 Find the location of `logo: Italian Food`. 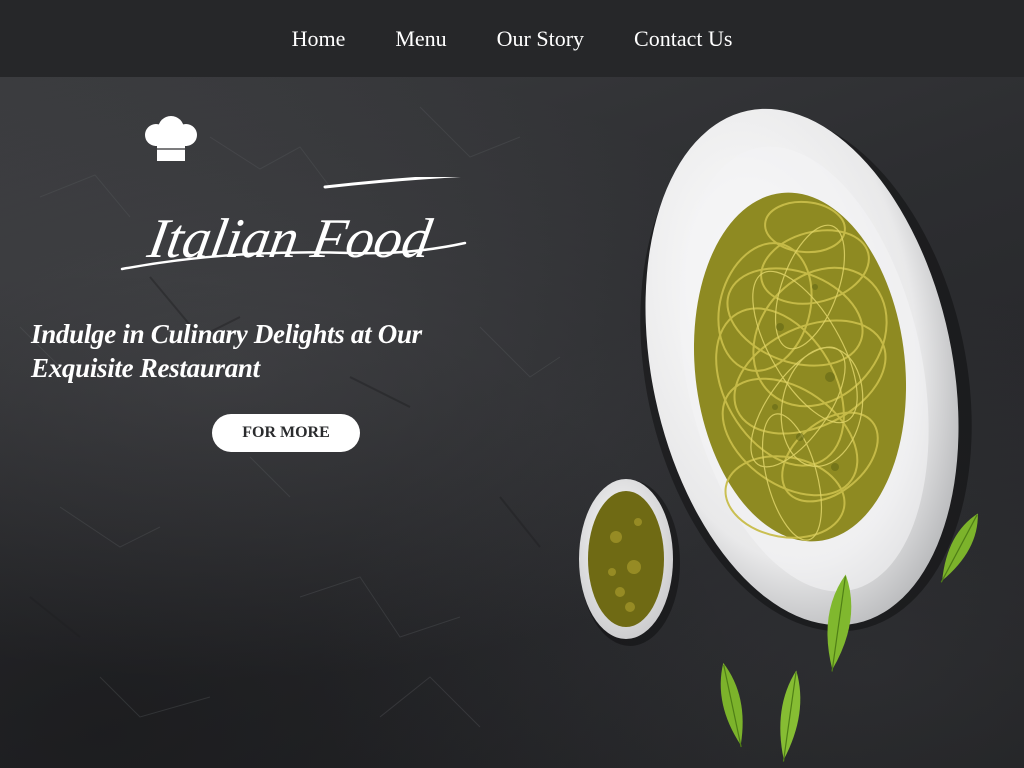

logo: Italian Food is located at coordinates (293, 224).